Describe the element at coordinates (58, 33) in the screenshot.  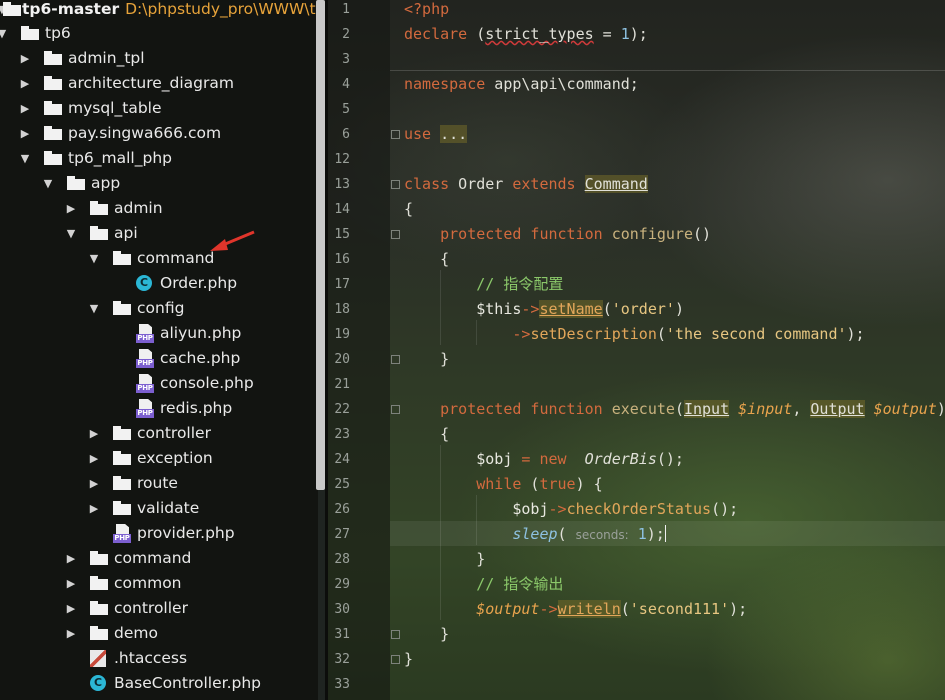
I see `tree-item-label: tp6` at that location.